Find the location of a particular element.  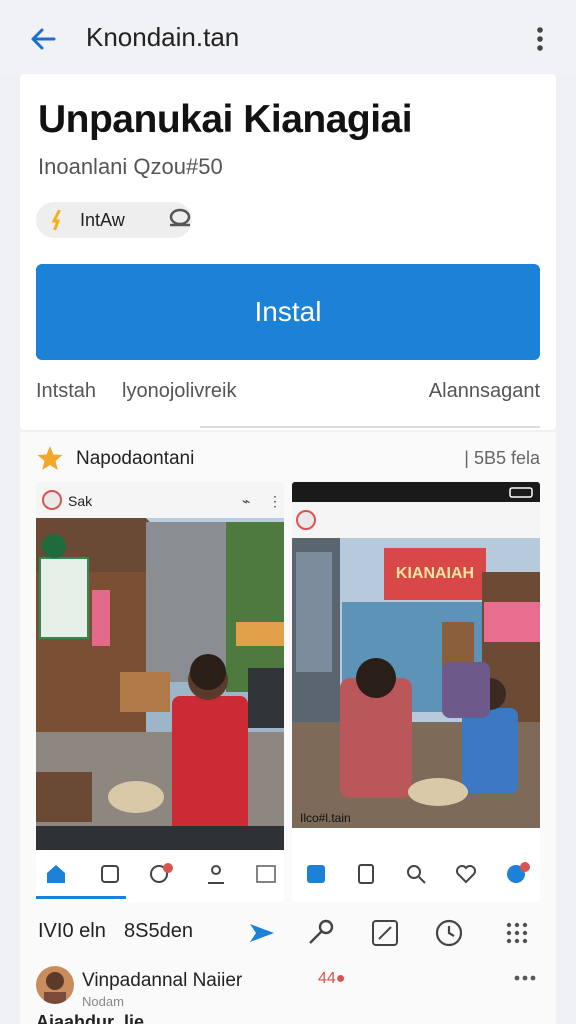

send-icon is located at coordinates (261, 933).